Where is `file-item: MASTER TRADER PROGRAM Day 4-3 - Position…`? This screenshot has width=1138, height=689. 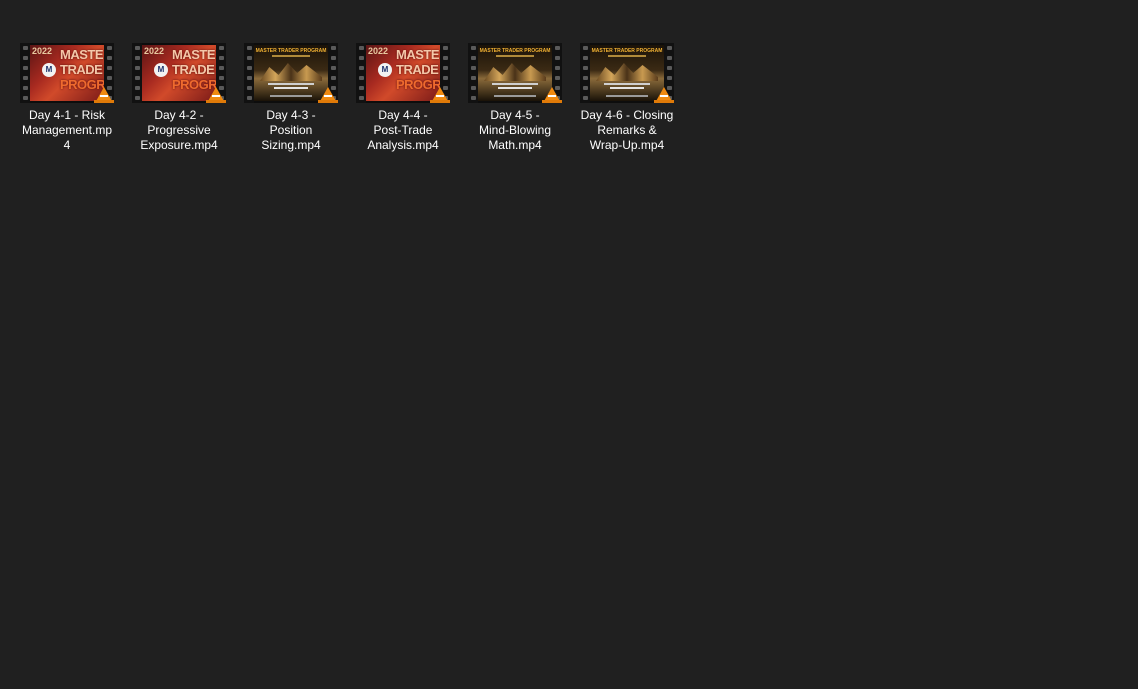 file-item: MASTER TRADER PROGRAM Day 4-3 - Position… is located at coordinates (291, 96).